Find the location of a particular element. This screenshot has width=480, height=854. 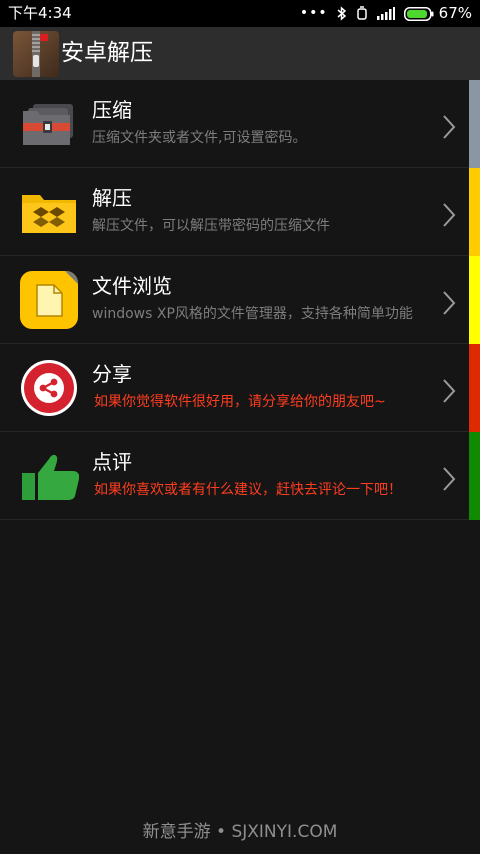

menu-item-title: 分享 is located at coordinates (112, 374).